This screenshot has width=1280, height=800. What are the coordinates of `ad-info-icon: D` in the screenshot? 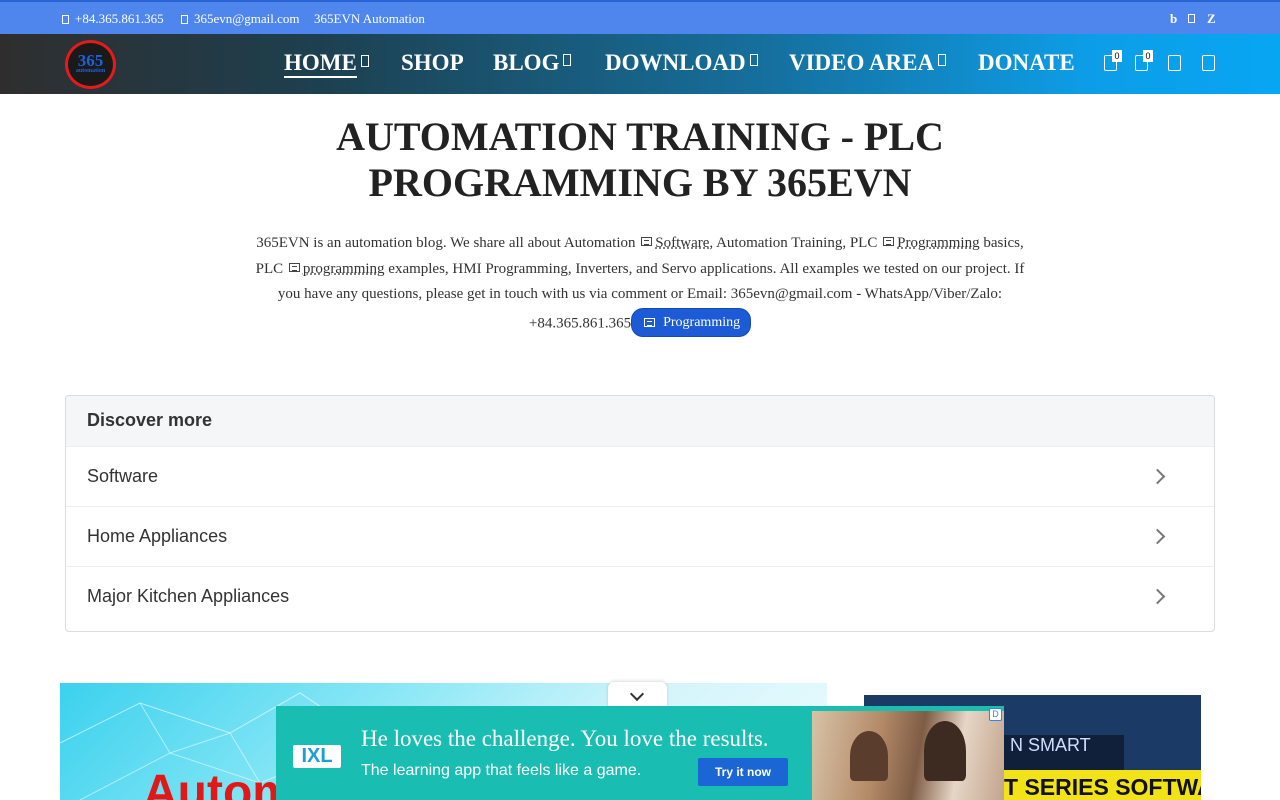 It's located at (995, 714).